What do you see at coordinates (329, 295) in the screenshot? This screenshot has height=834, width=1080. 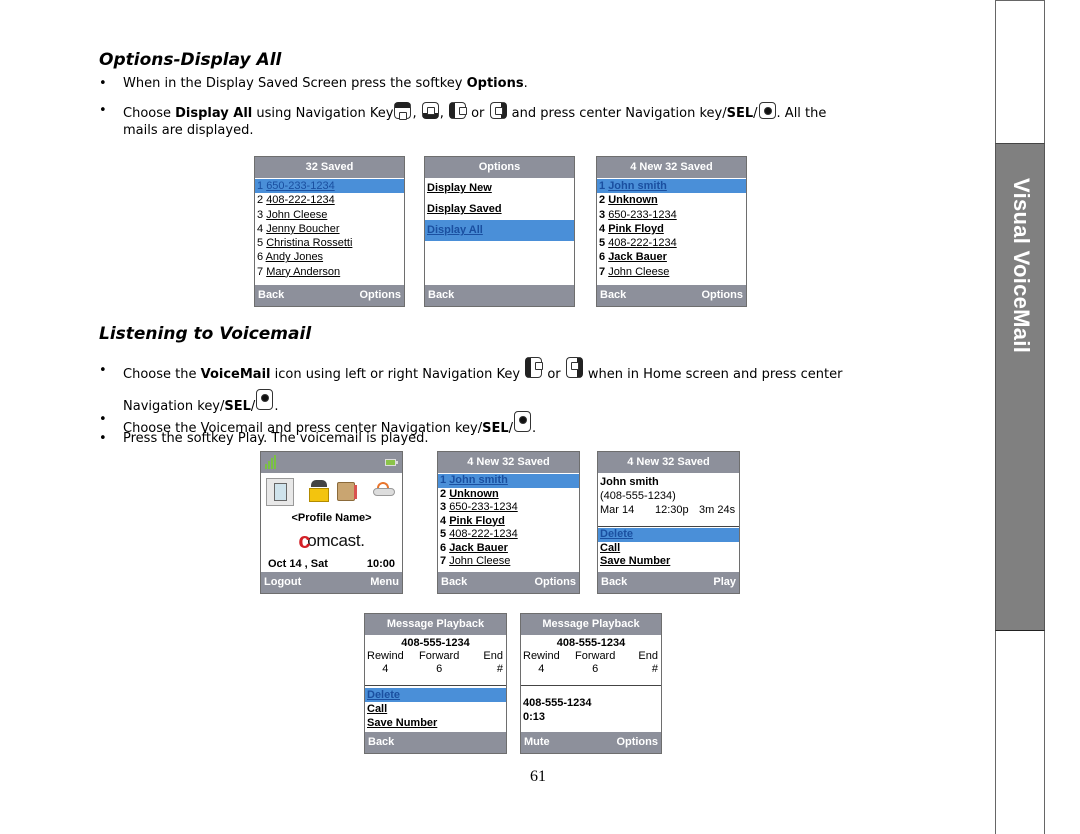 I see `softkey-bar: Back Options` at bounding box center [329, 295].